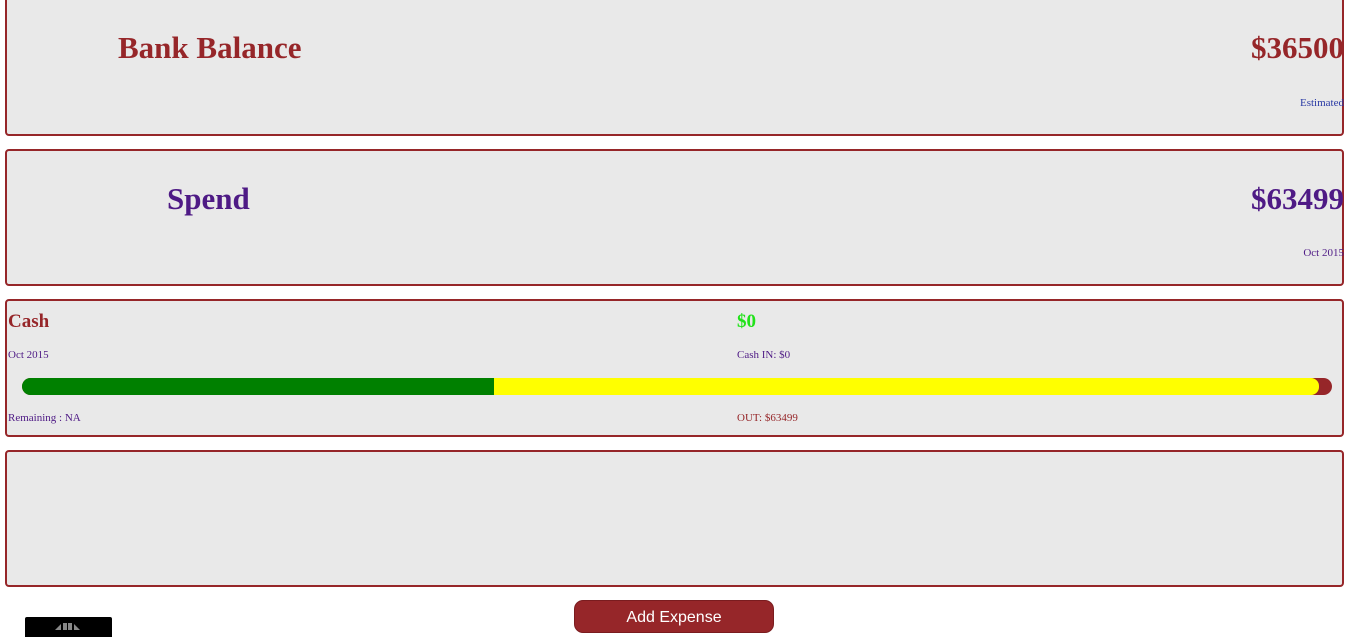 The image size is (1347, 637). Describe the element at coordinates (28, 355) in the screenshot. I see `cash-period: Oct 2015` at that location.